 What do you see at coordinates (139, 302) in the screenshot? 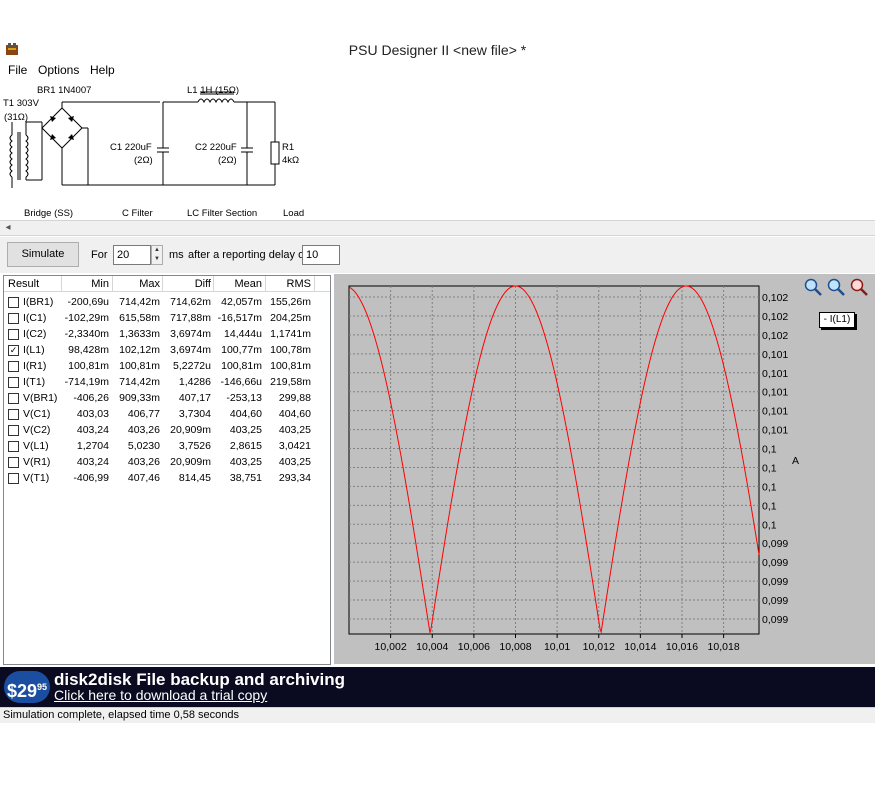
I see `result-max: 714,42m` at bounding box center [139, 302].